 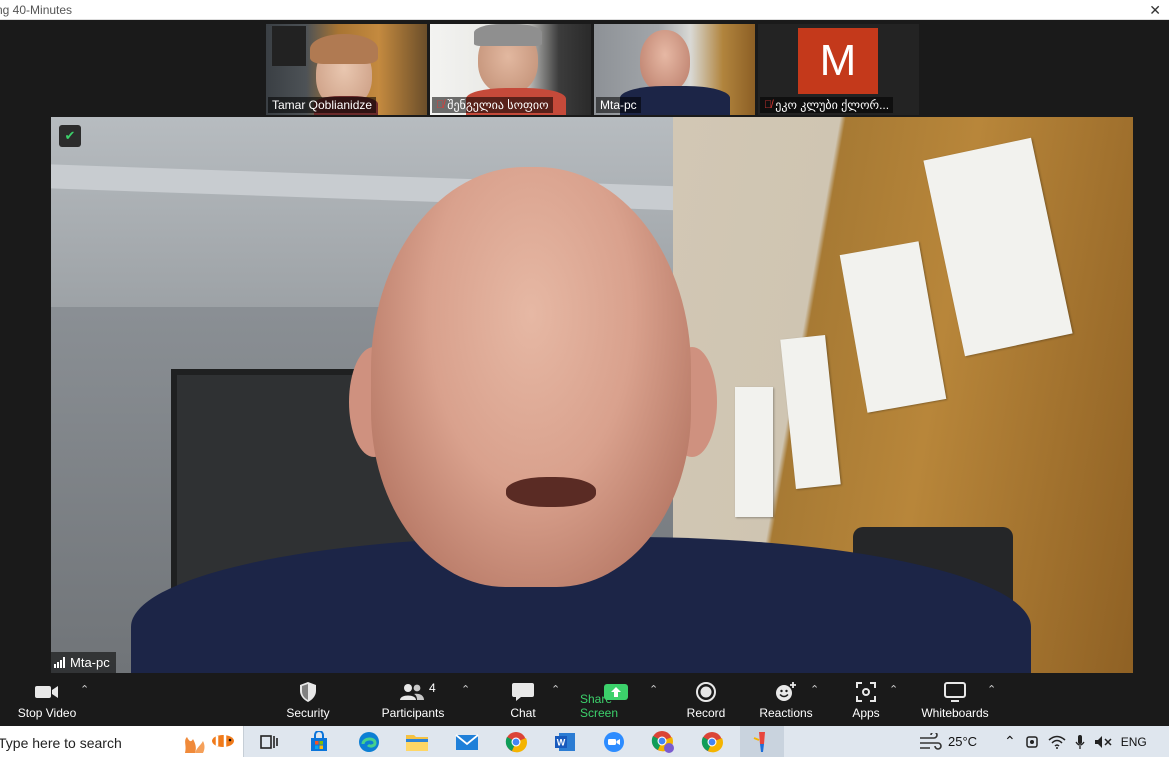 What do you see at coordinates (991, 689) in the screenshot?
I see `whiteboards-options-caret-icon: ⌃` at bounding box center [991, 689].